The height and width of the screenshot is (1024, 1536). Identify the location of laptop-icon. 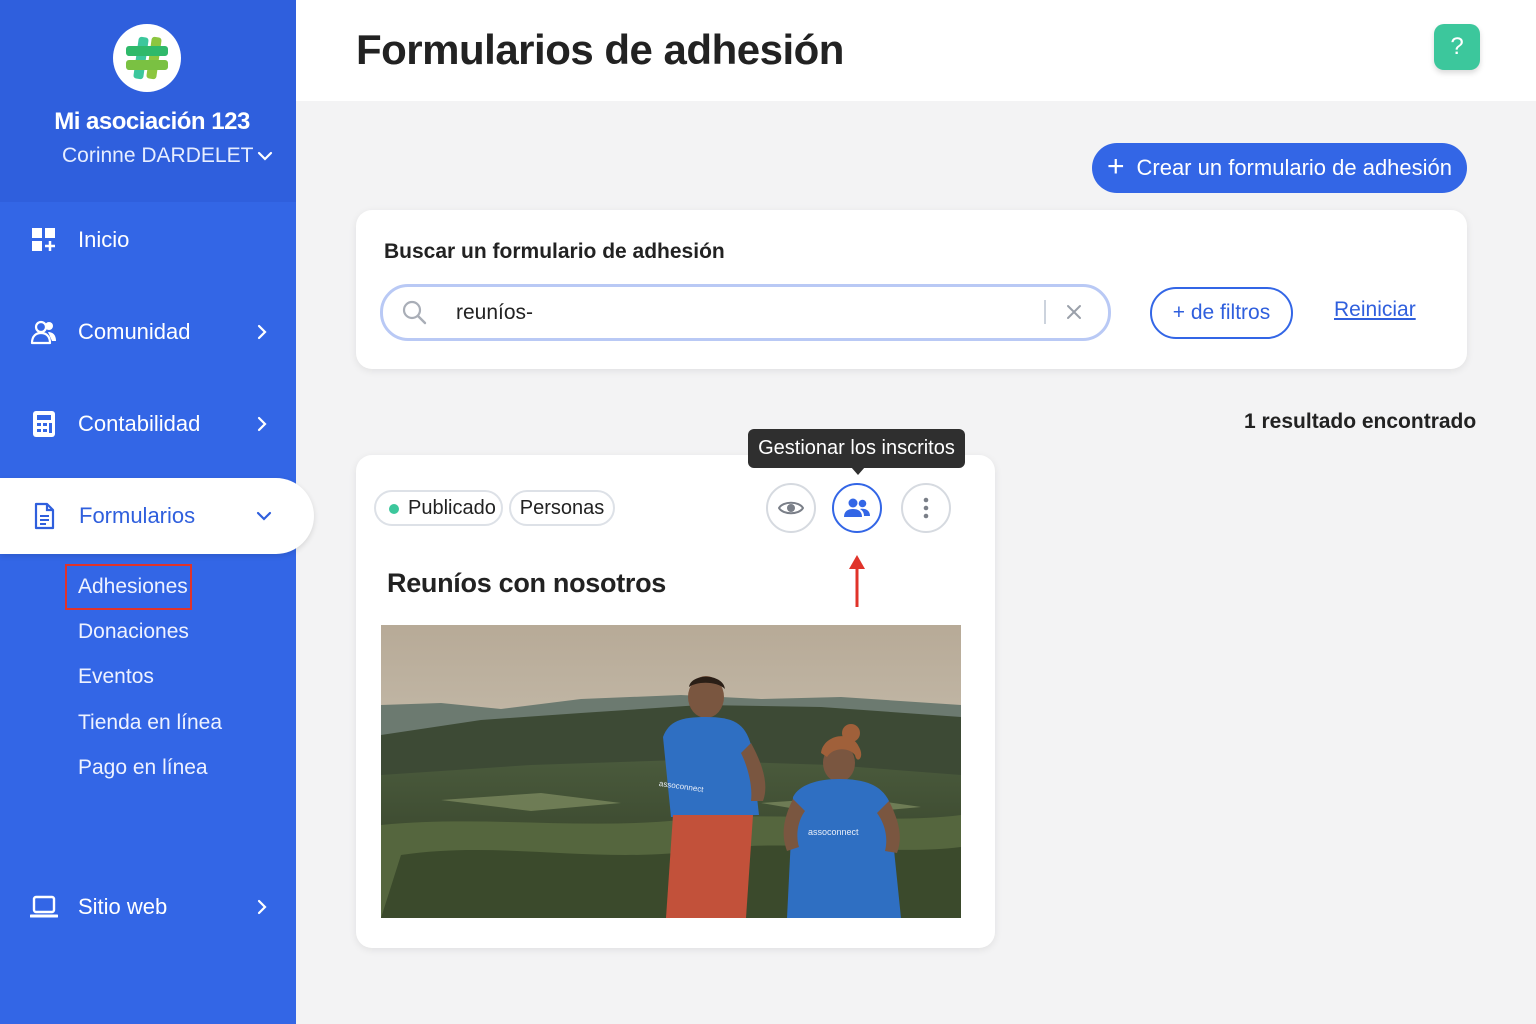
(44, 906).